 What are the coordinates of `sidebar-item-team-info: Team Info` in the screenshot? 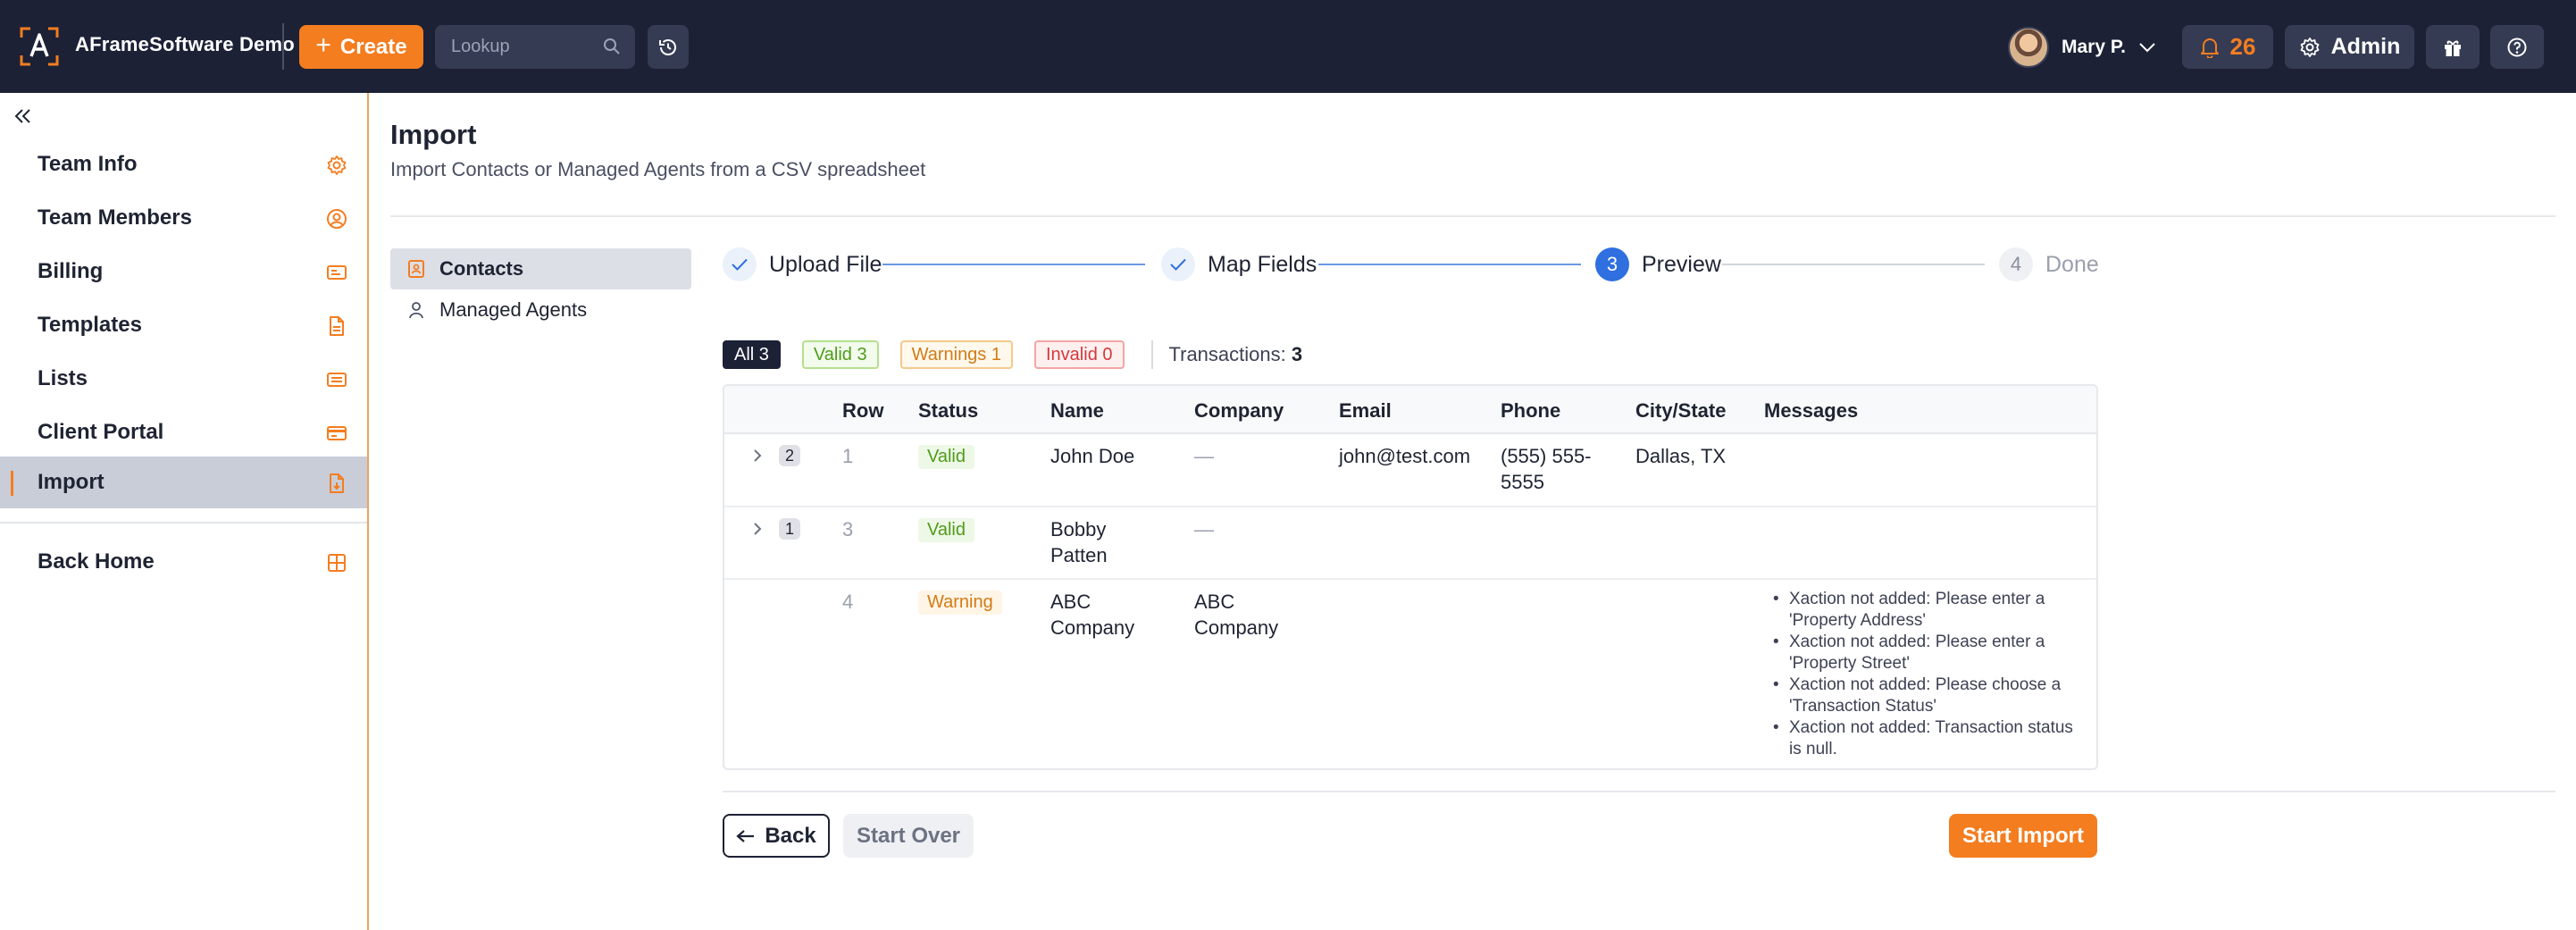 It's located at (184, 164).